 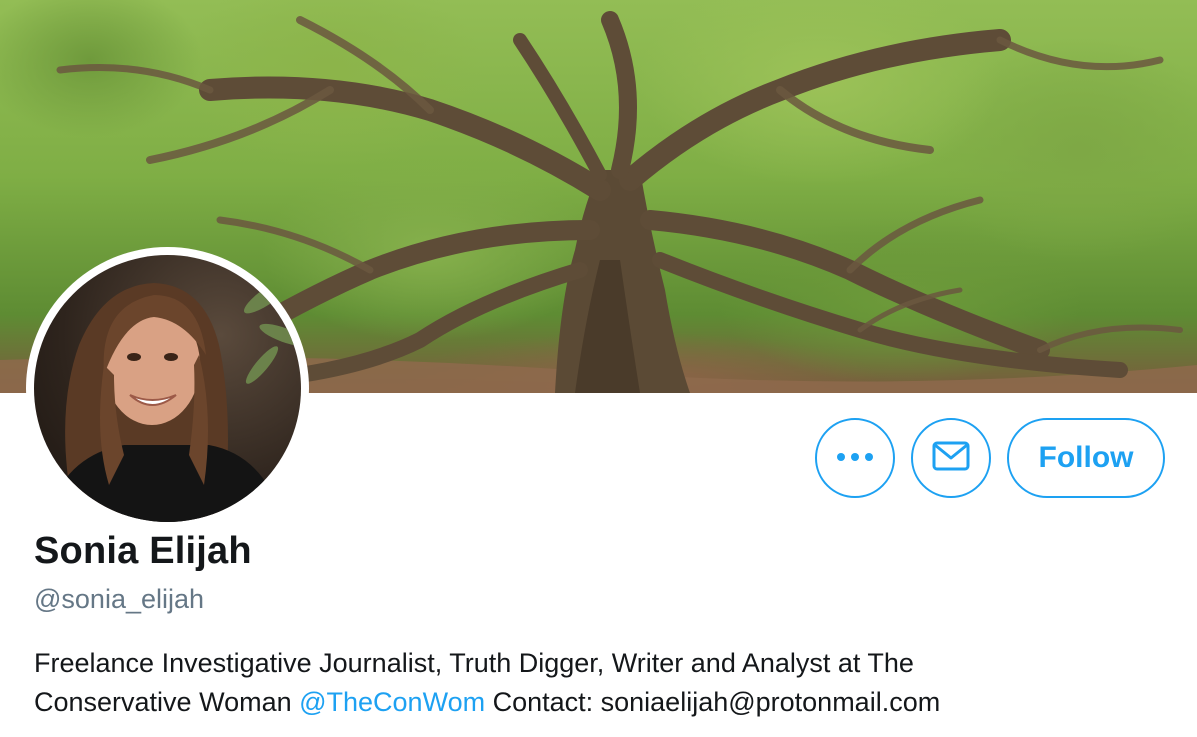 What do you see at coordinates (392, 702) in the screenshot?
I see `mention-link: @TheConWom` at bounding box center [392, 702].